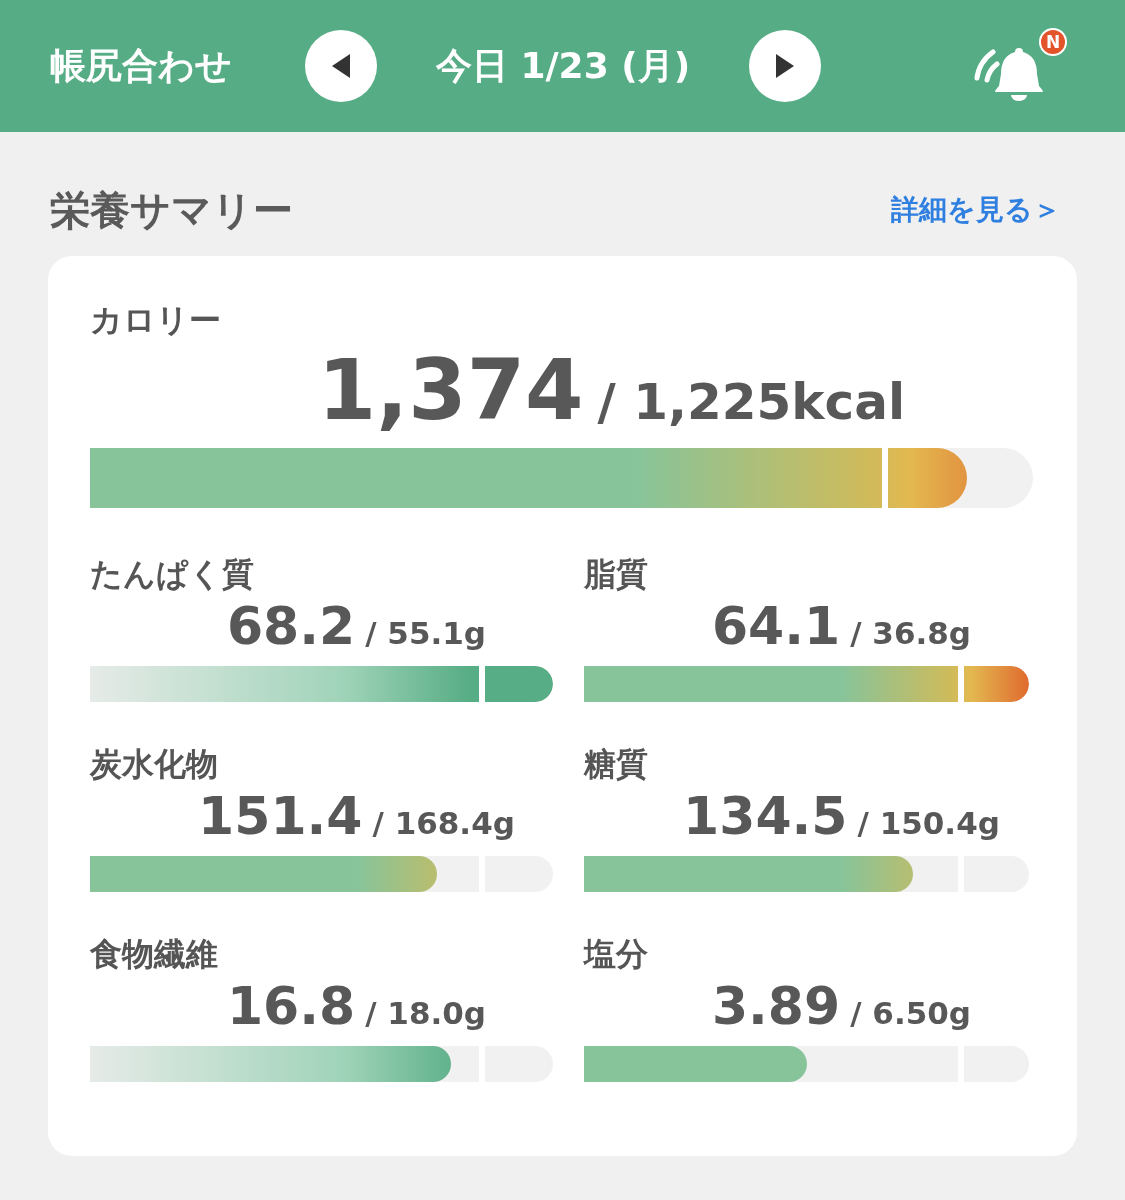 The image size is (1125, 1200). What do you see at coordinates (911, 633) in the screenshot?
I see `nutrient-target: / 36.8g` at bounding box center [911, 633].